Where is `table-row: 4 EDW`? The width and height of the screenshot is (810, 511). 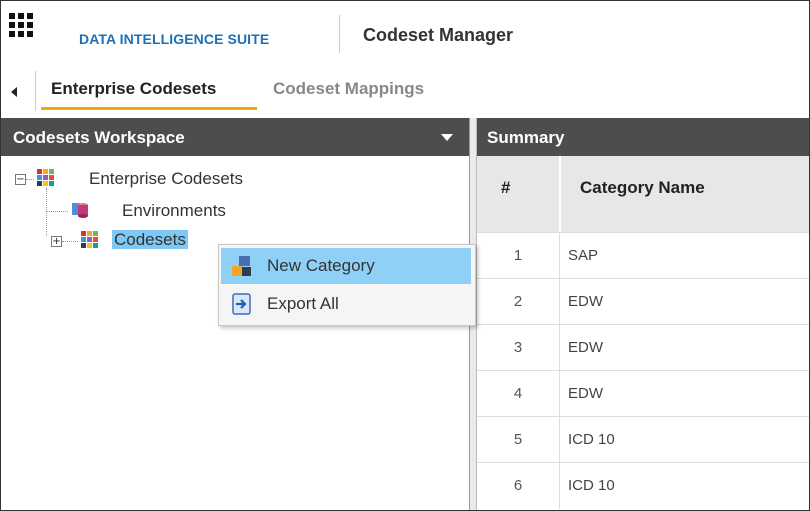 table-row: 4 EDW is located at coordinates (643, 393).